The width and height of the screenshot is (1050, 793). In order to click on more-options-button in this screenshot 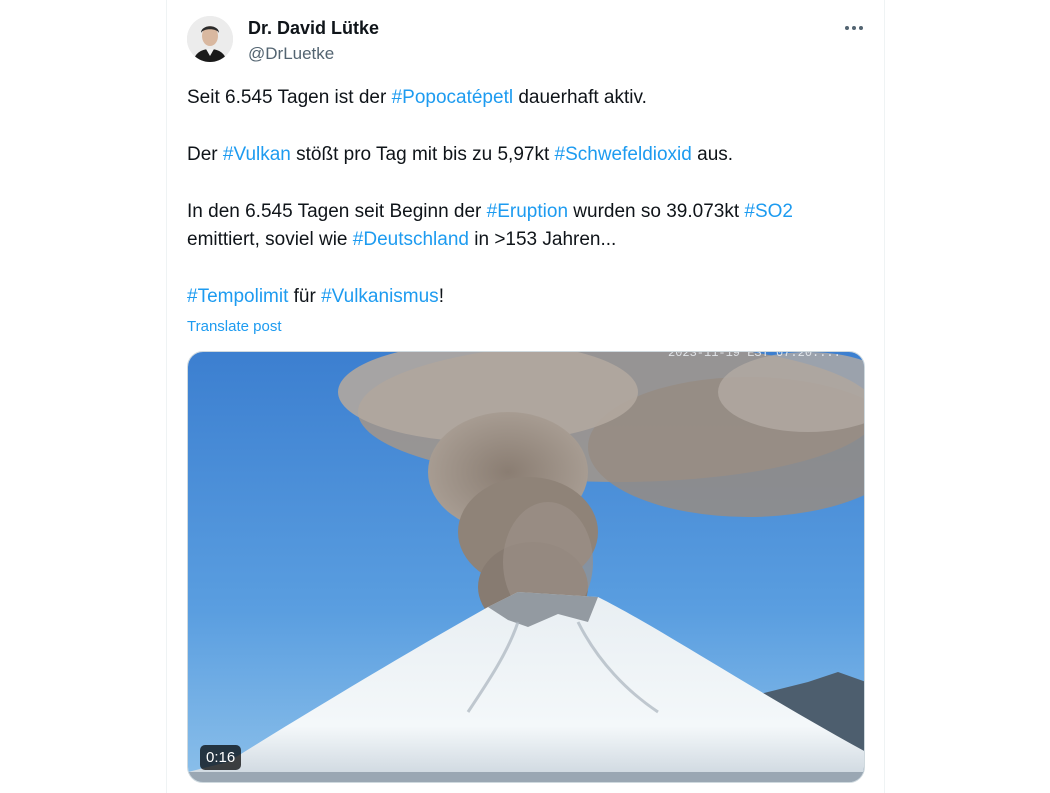, I will do `click(854, 28)`.